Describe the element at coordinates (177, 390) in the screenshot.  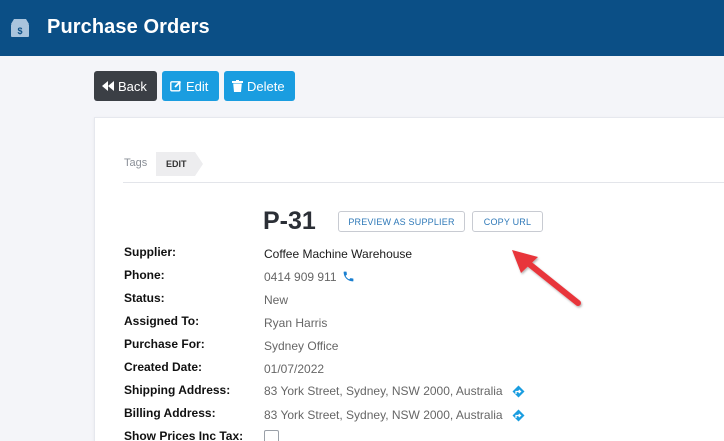
I see `shipping-address-label: Shipping Address:` at that location.